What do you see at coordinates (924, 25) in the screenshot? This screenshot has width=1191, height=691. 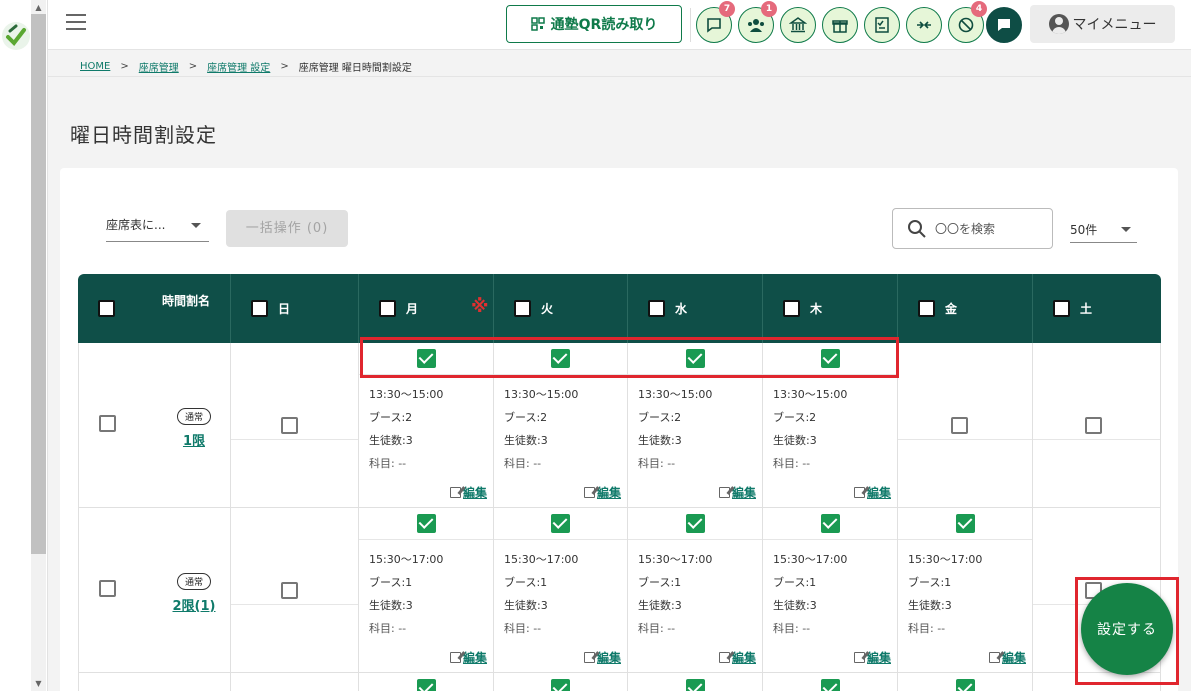 I see `merge-icon` at bounding box center [924, 25].